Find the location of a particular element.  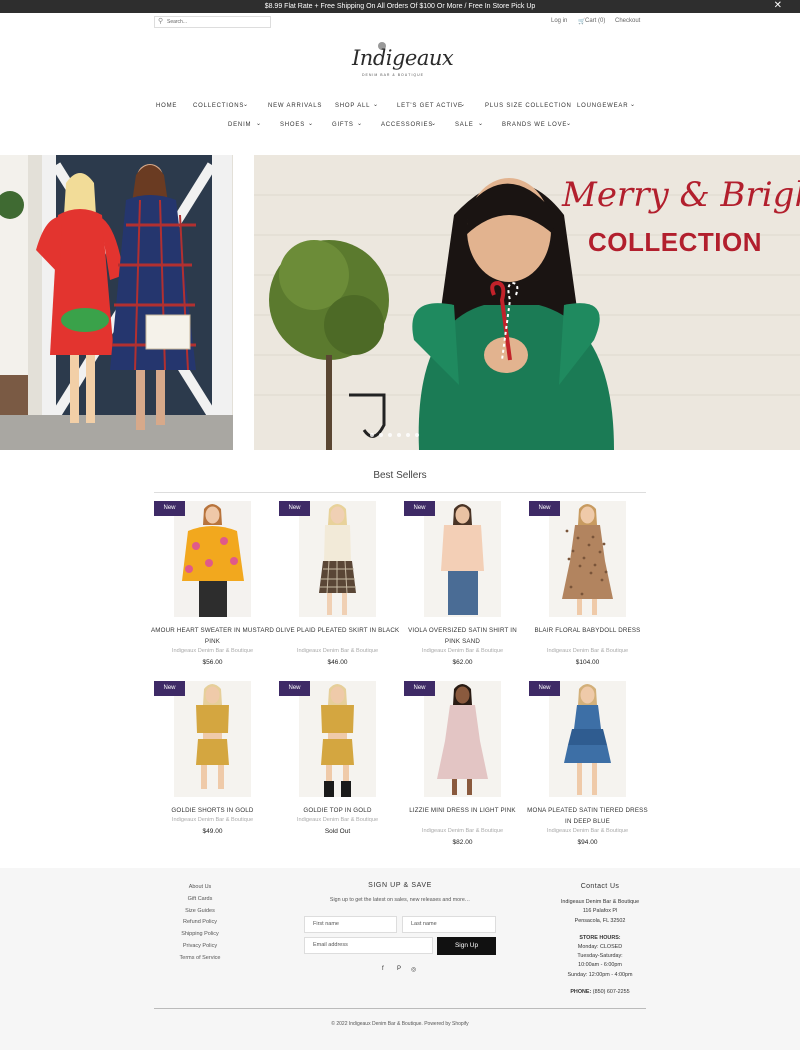

footer-link-terms: Terms of Service is located at coordinates (200, 959).